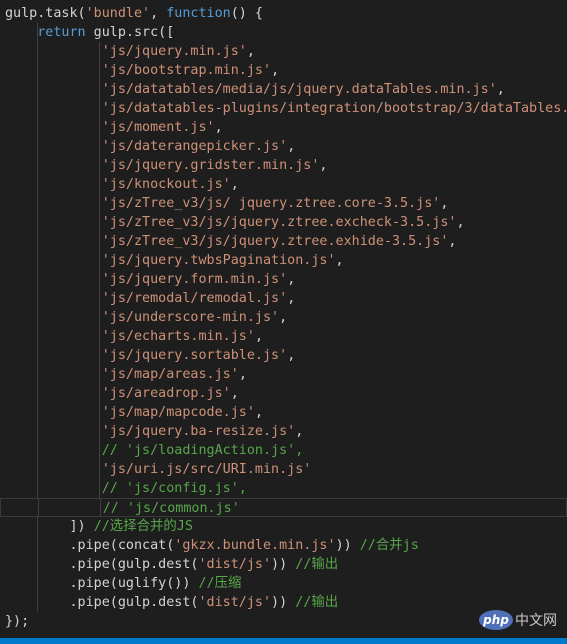 Image resolution: width=567 pixels, height=644 pixels. What do you see at coordinates (283, 260) in the screenshot?
I see `code-line: 'js/jquery.twbsPagination.js',` at bounding box center [283, 260].